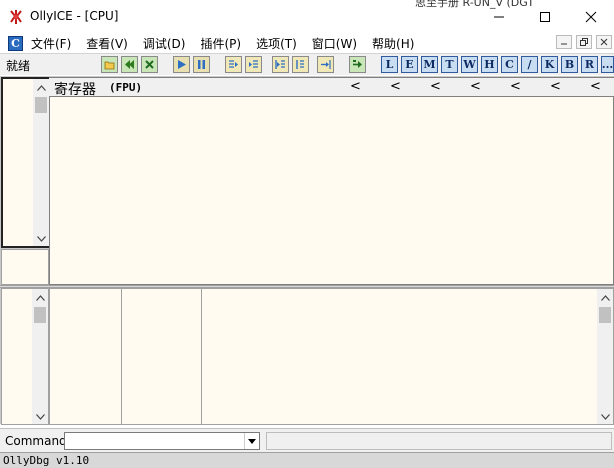  I want to click on open-folder-icon, so click(109, 65).